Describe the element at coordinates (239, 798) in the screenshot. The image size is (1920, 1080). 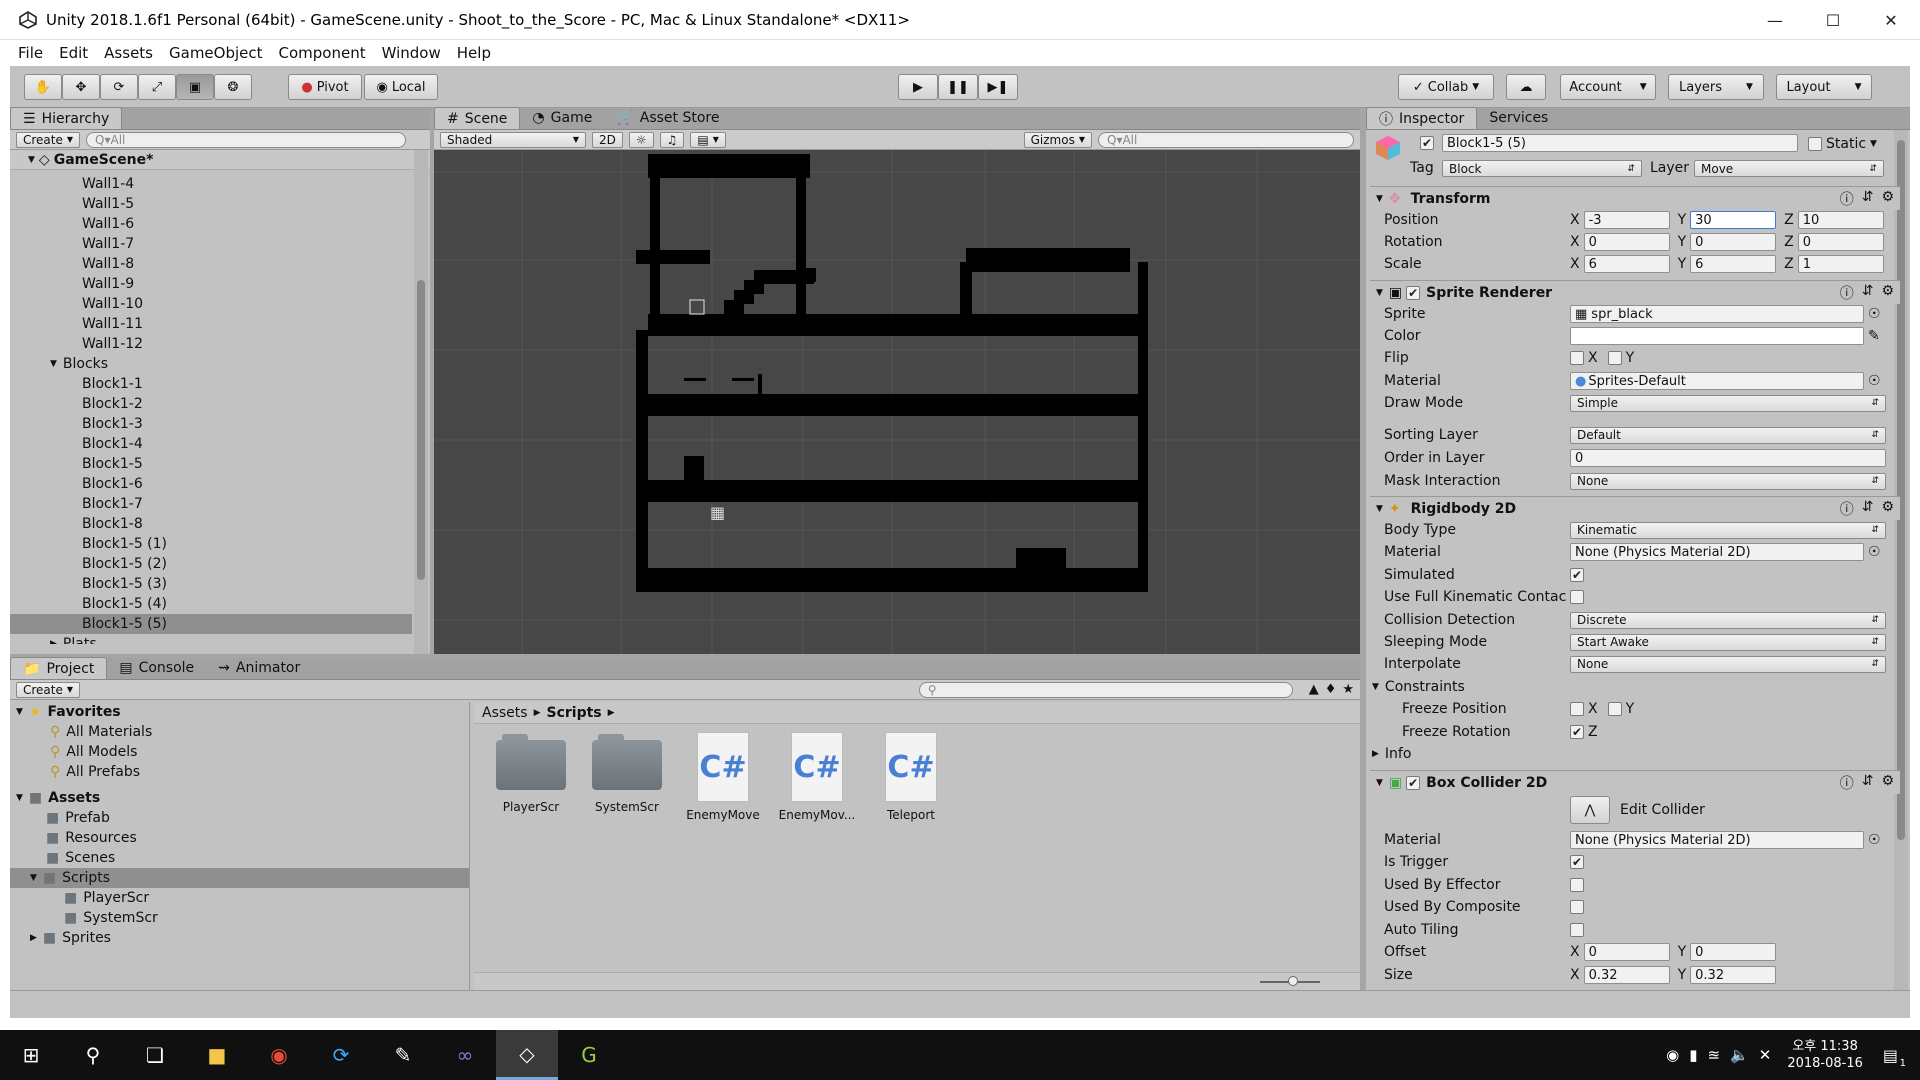
I see `assets-group: ▼ ■ Assets` at that location.